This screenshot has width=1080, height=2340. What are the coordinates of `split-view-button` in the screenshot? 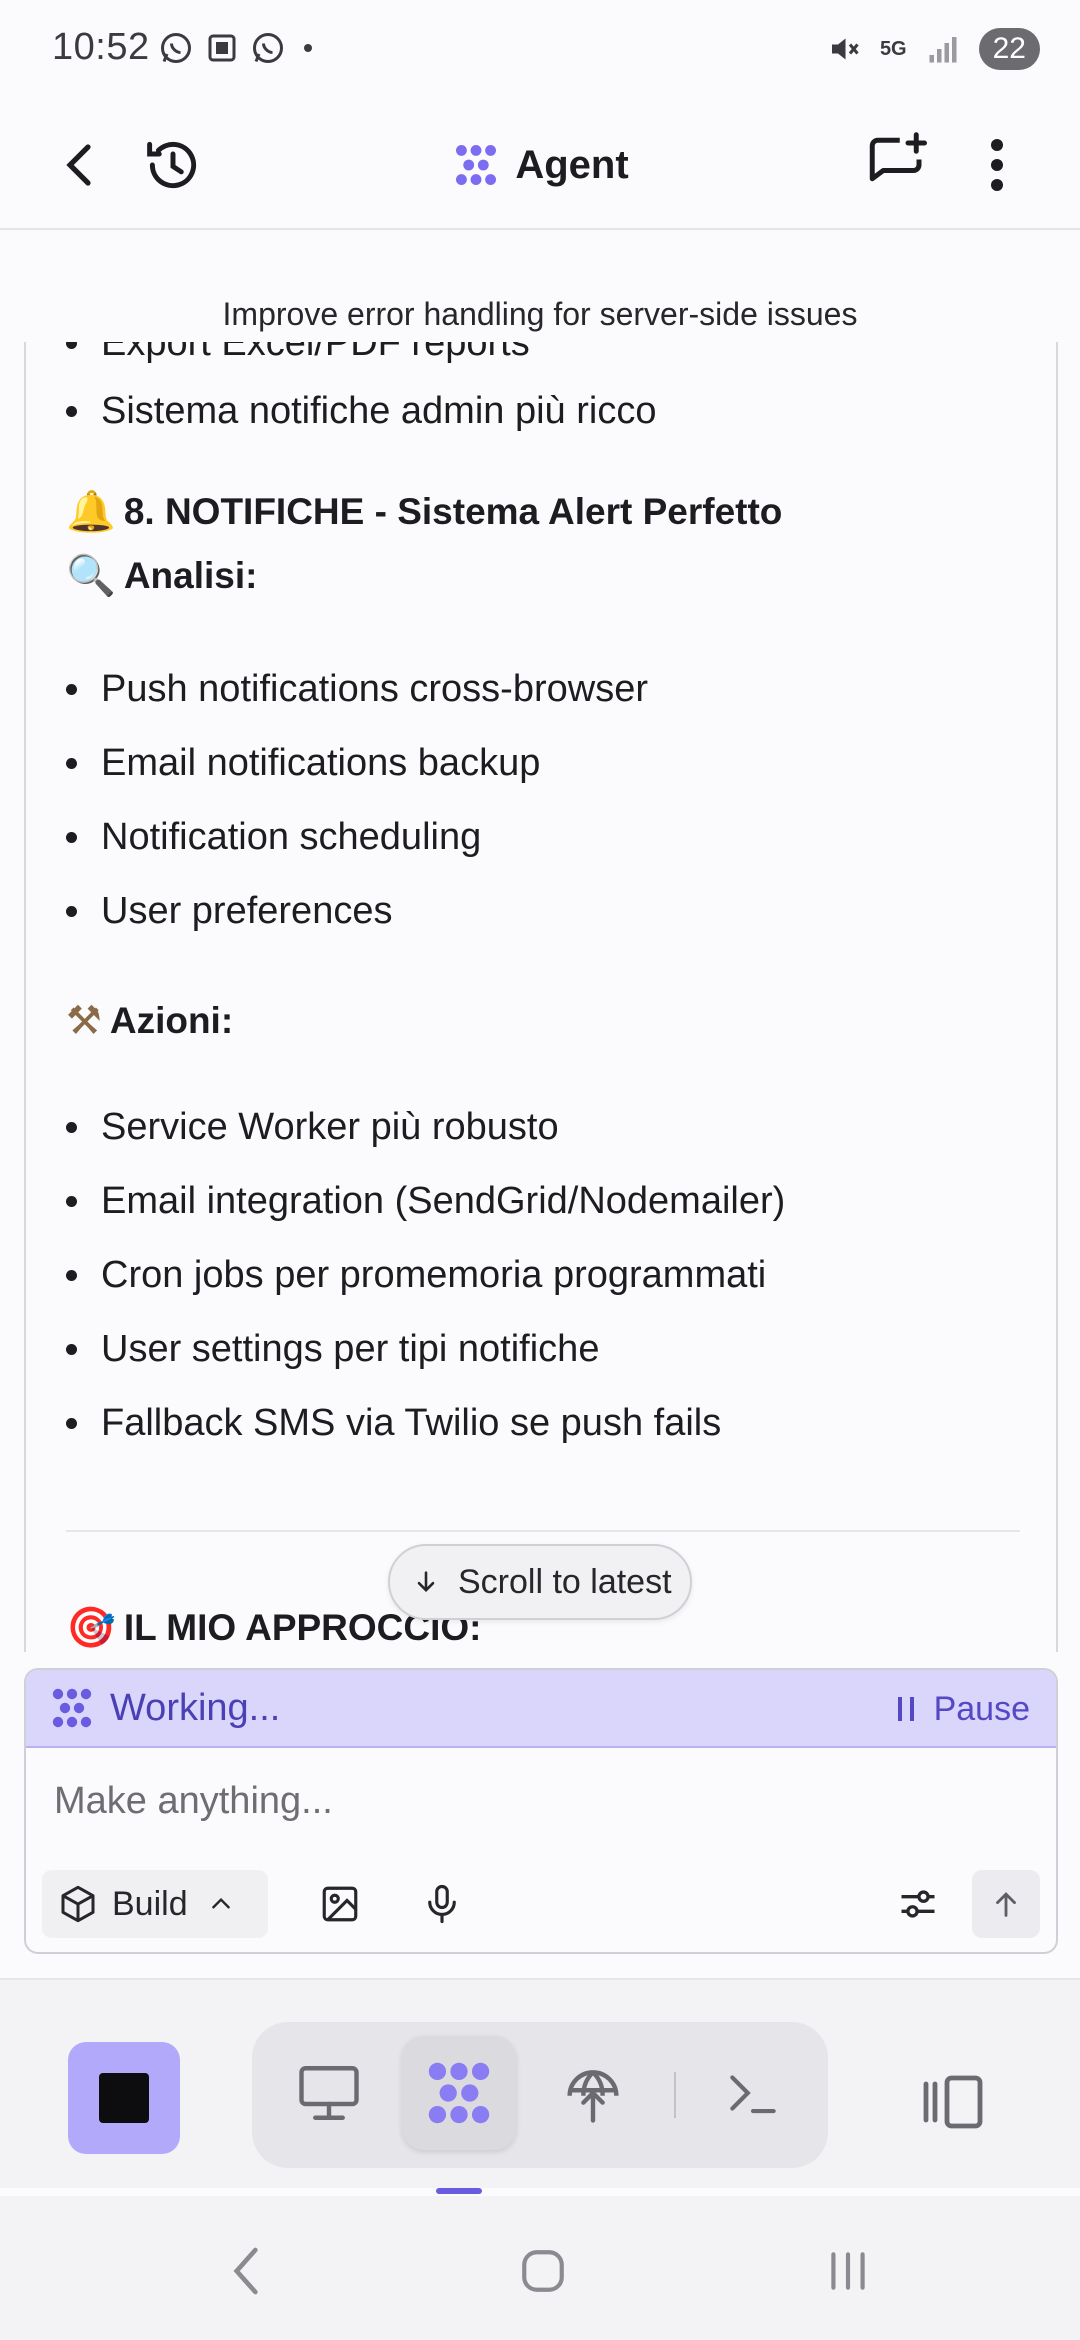 It's located at (956, 2102).